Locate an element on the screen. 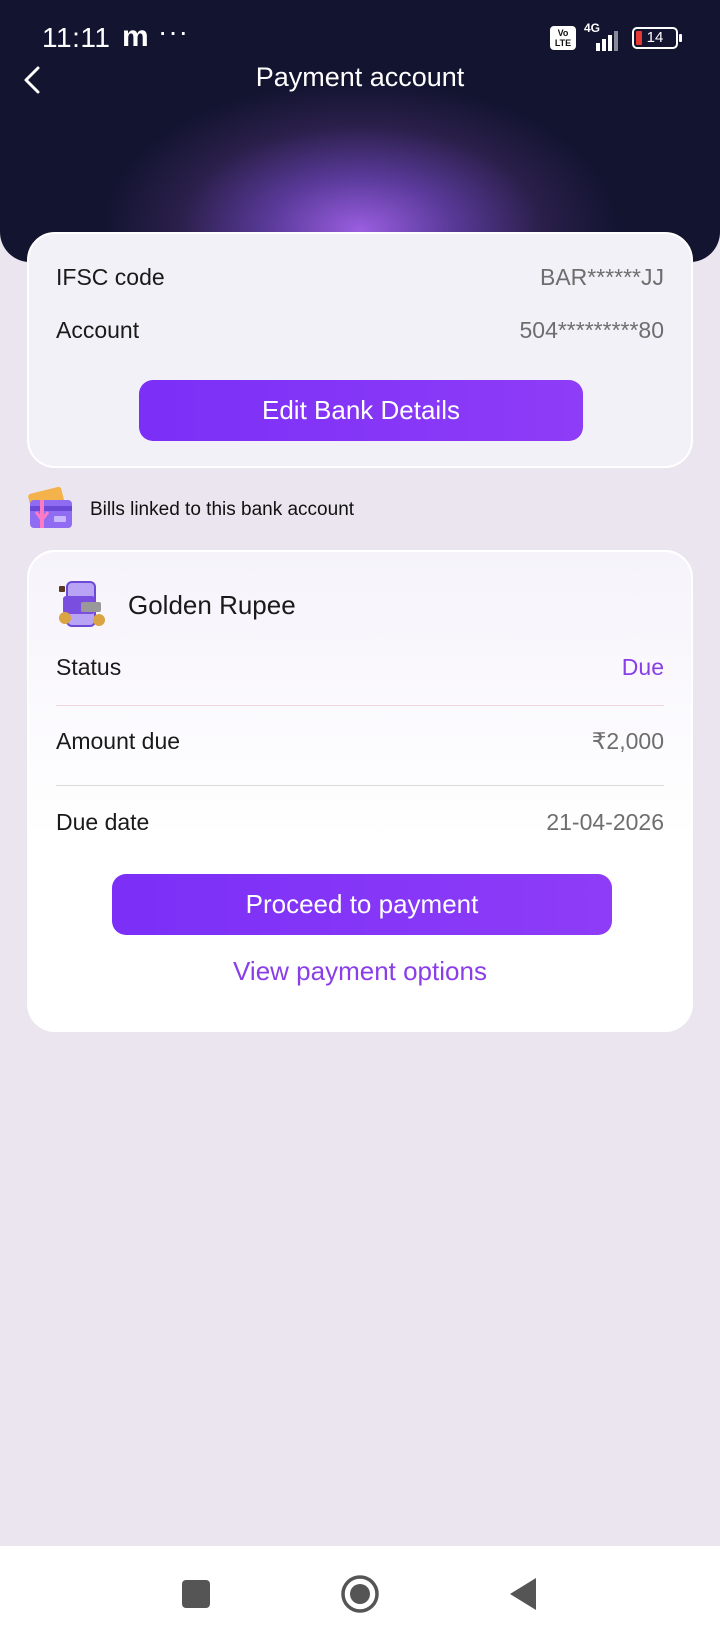 Image resolution: width=720 pixels, height=1640 pixels. status-row: Status Due is located at coordinates (360, 667).